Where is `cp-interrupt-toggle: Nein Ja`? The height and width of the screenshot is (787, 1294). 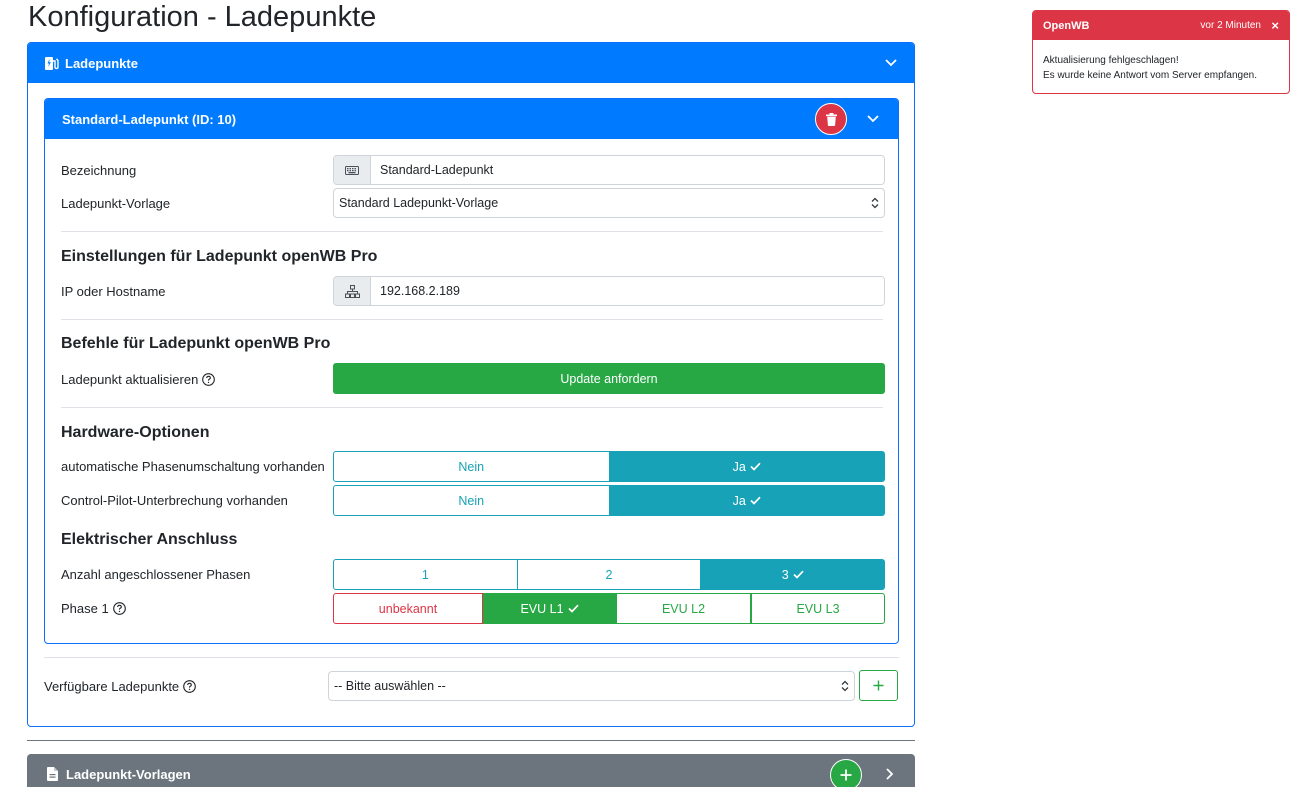 cp-interrupt-toggle: Nein Ja is located at coordinates (609, 500).